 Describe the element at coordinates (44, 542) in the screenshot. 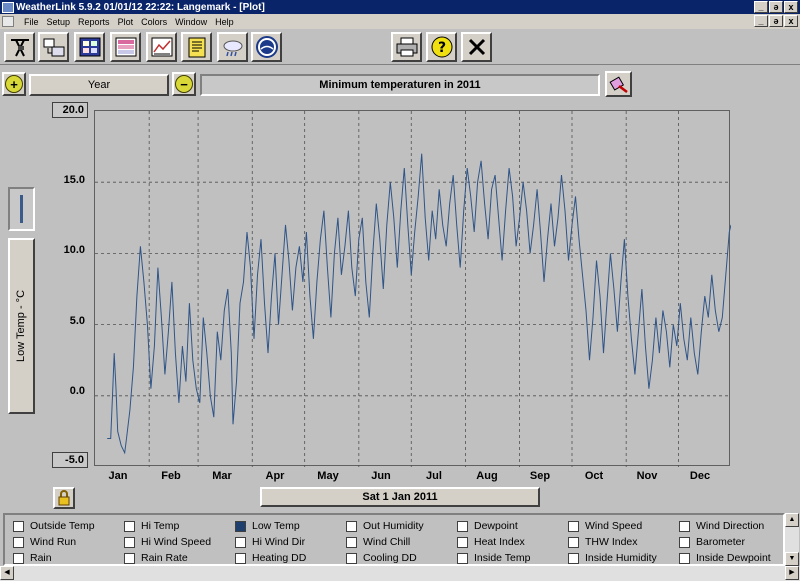

I see `legend-item: Wind Run` at that location.